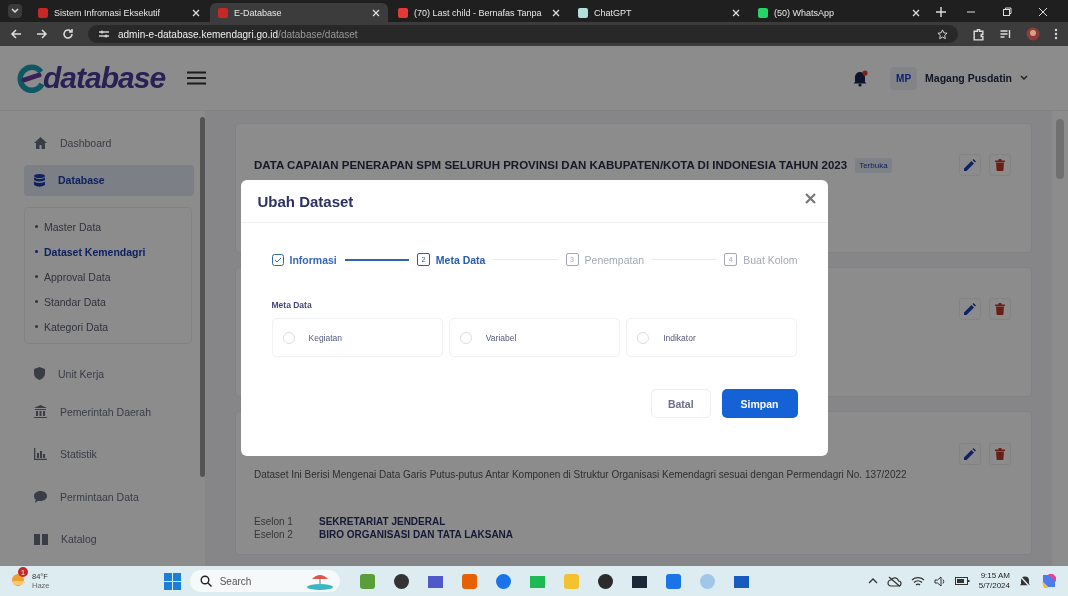 The image size is (1068, 596). I want to click on back-icon, so click(16, 34).